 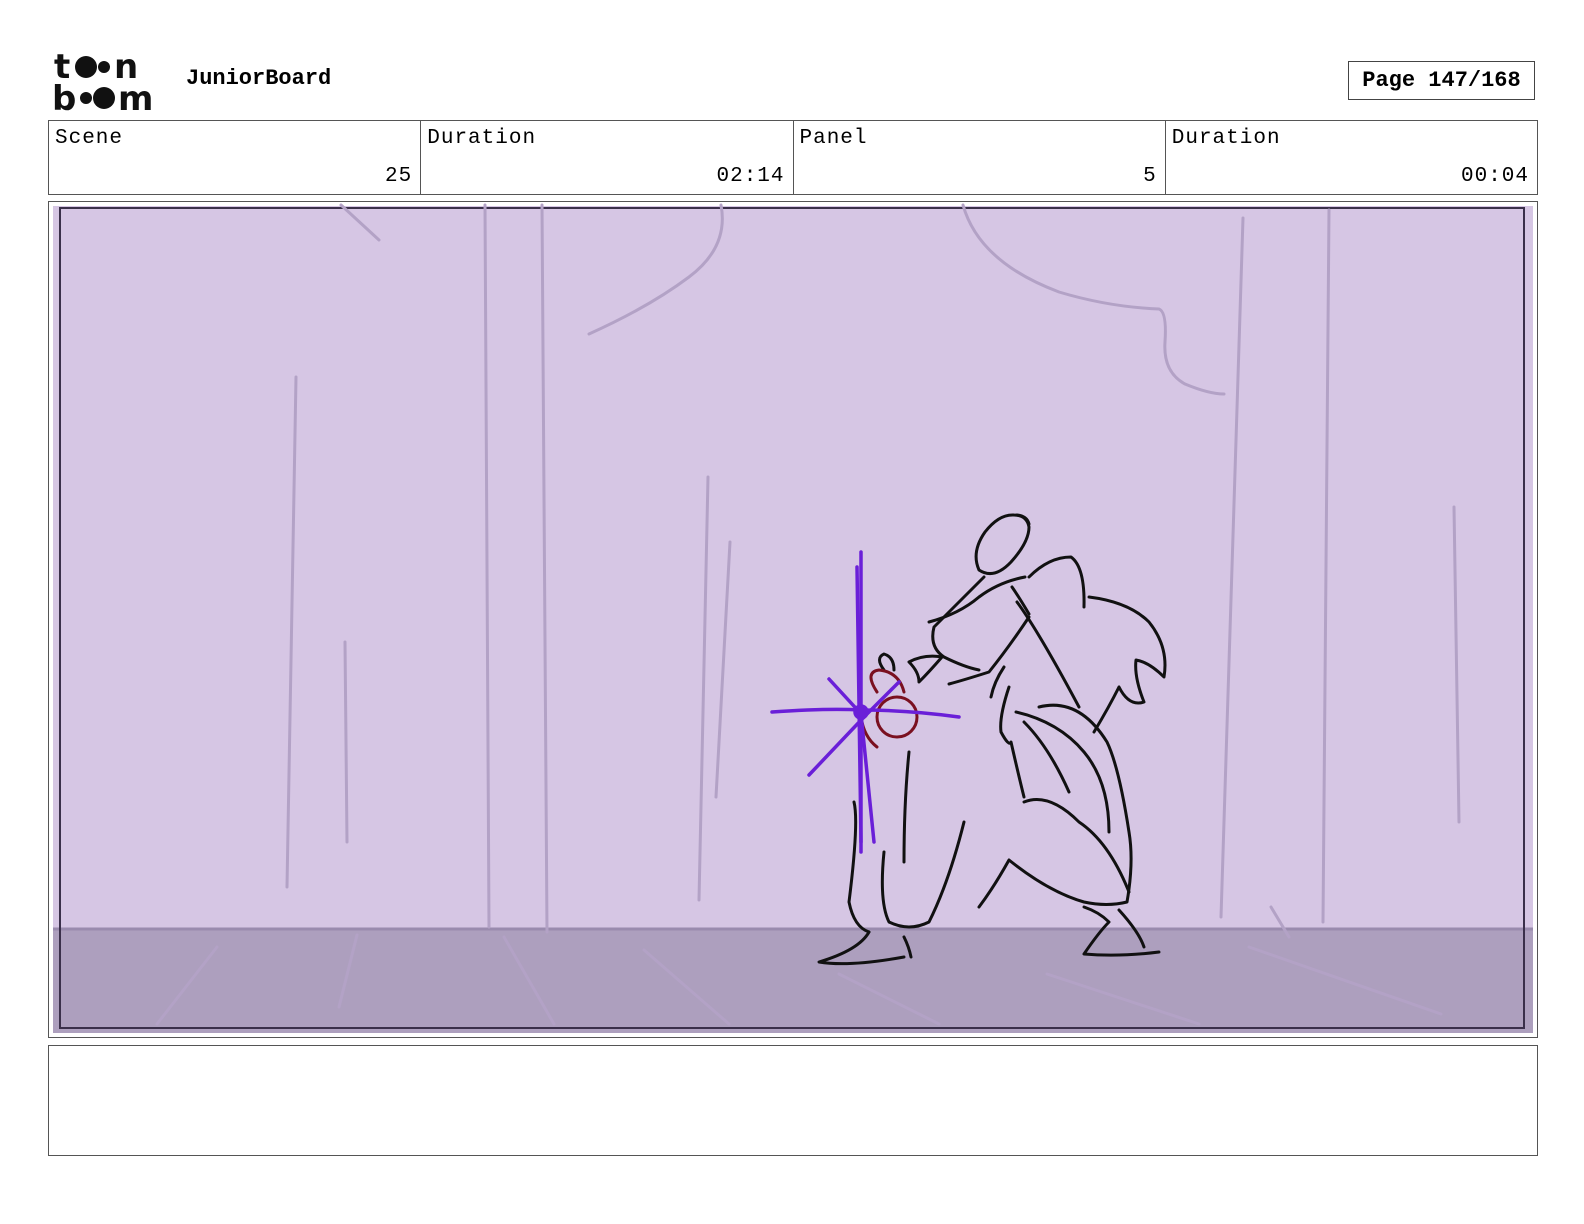 What do you see at coordinates (235, 157) in the screenshot?
I see `scene-cell: Scene 25` at bounding box center [235, 157].